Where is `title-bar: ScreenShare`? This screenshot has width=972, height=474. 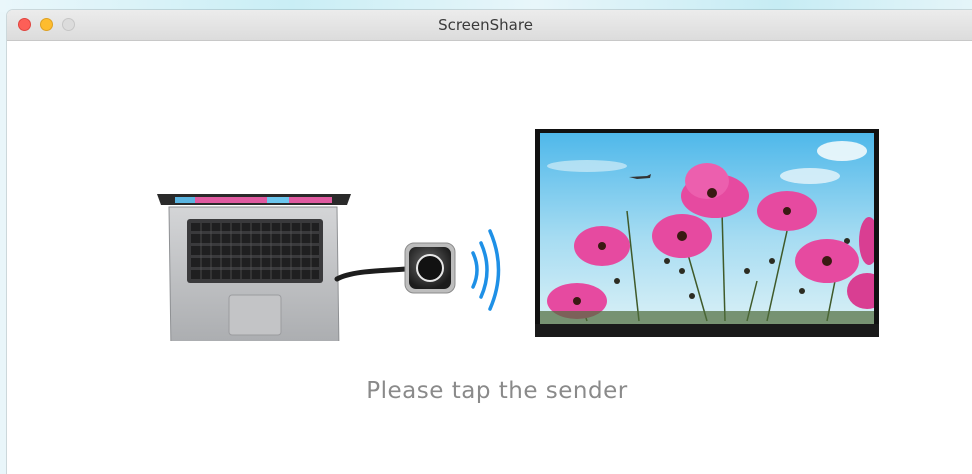 title-bar: ScreenShare is located at coordinates (489, 25).